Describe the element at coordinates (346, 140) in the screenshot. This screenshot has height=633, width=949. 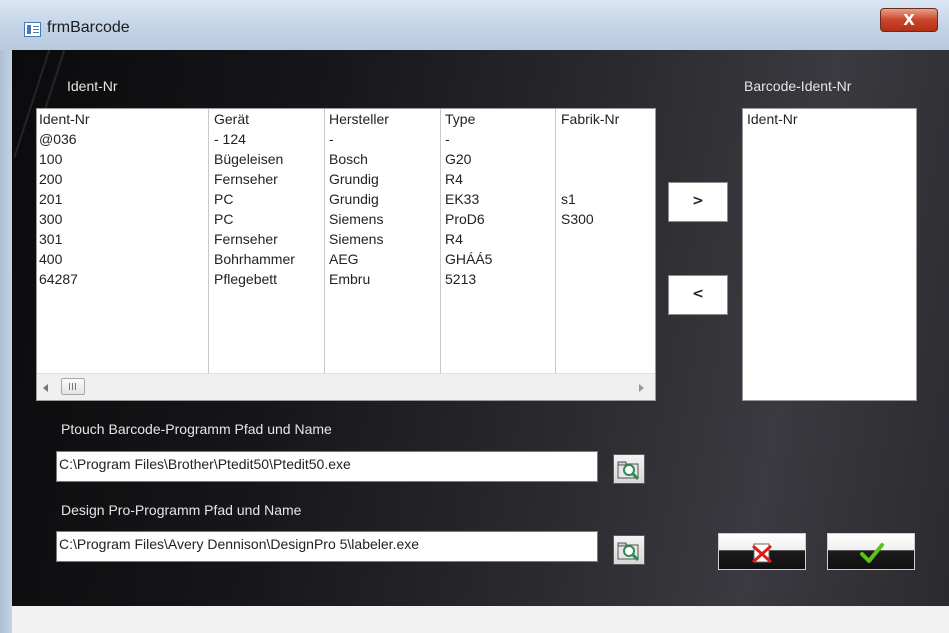
I see `list-item: @036 - 124 - -` at that location.